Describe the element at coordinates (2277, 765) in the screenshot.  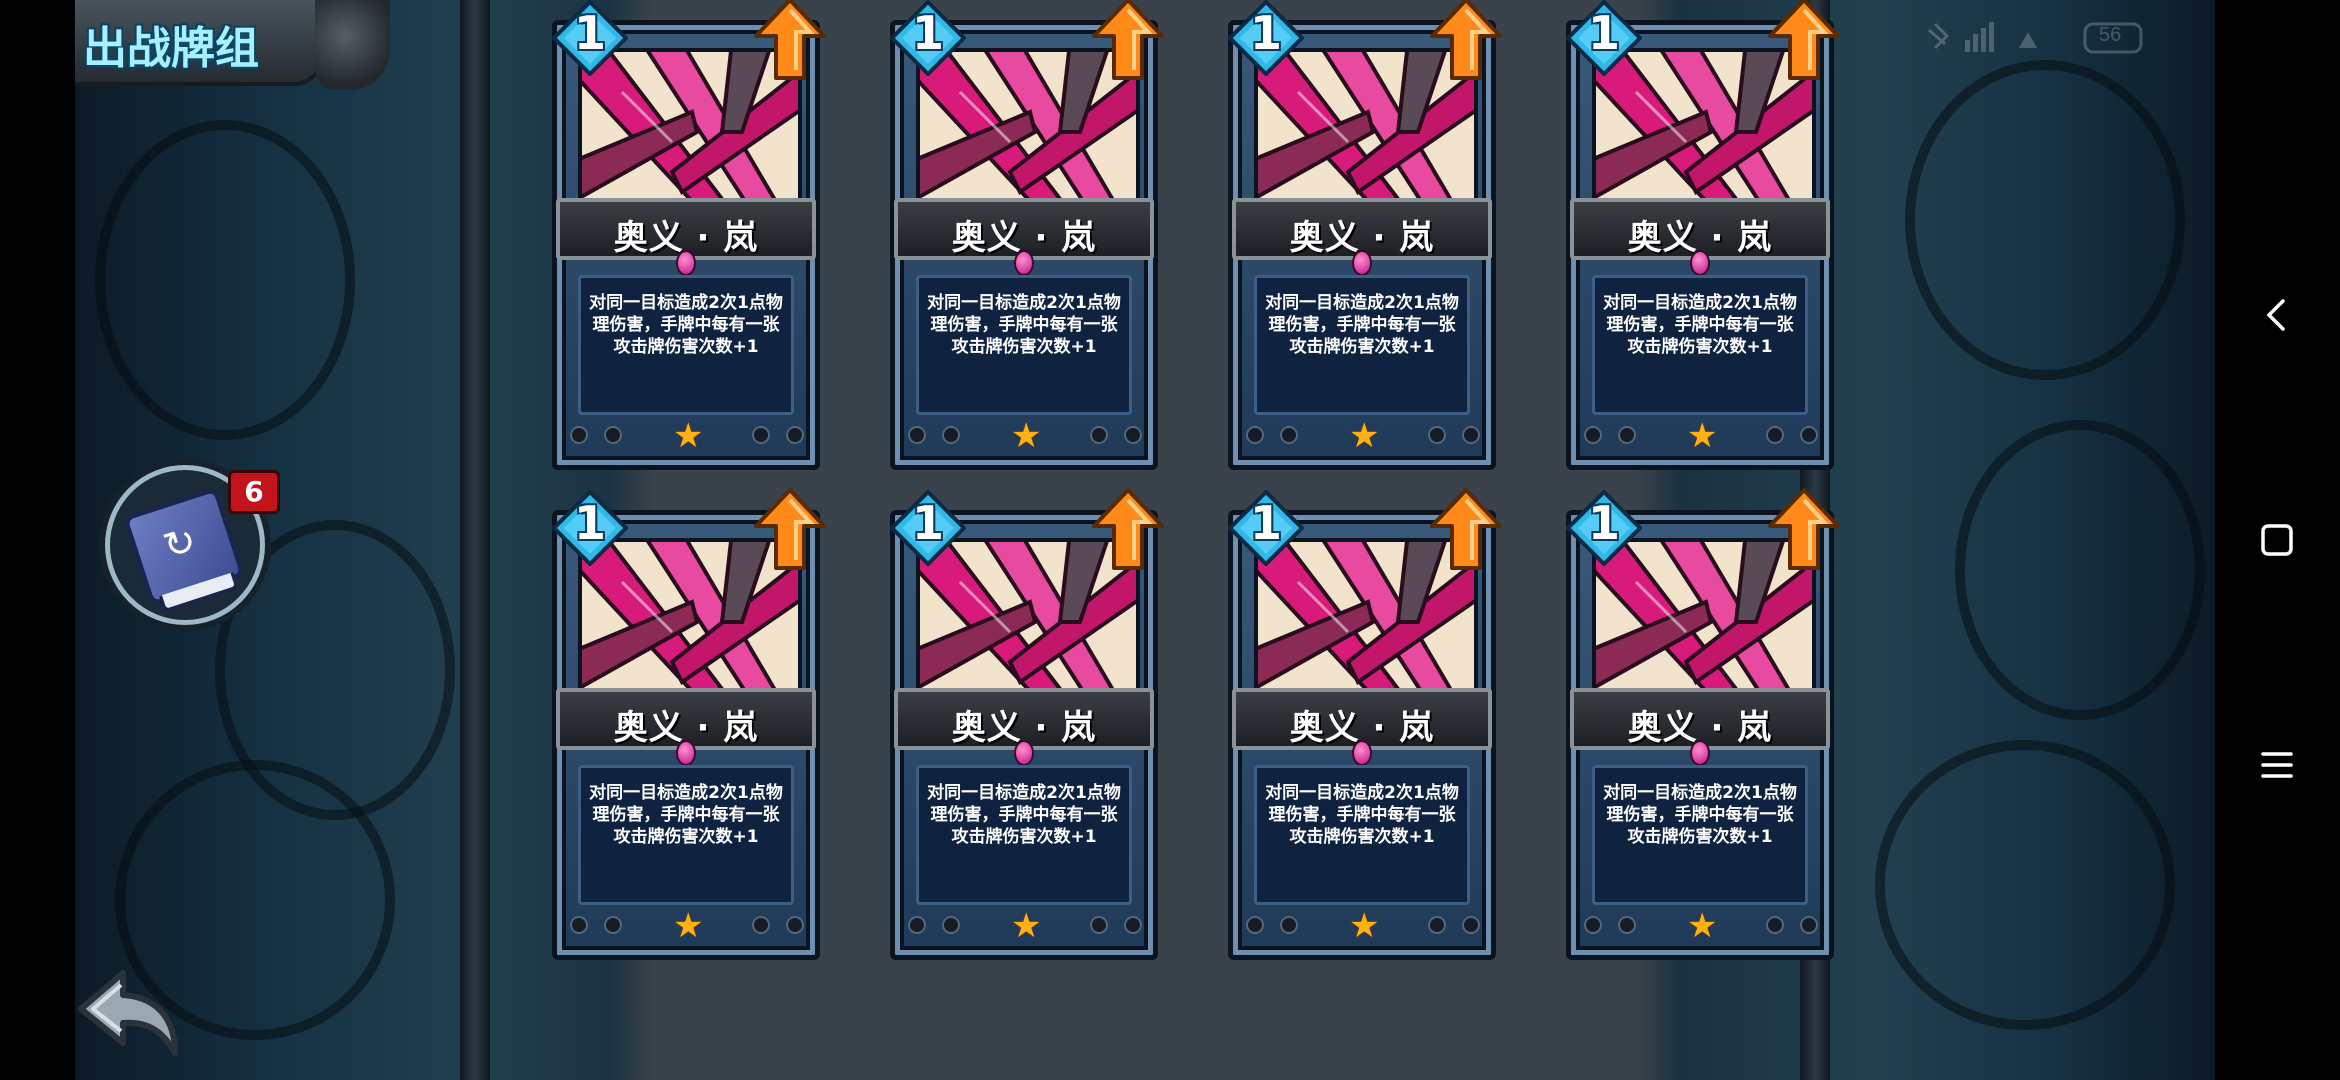
I see `nav-menu-hamburger-icon` at that location.